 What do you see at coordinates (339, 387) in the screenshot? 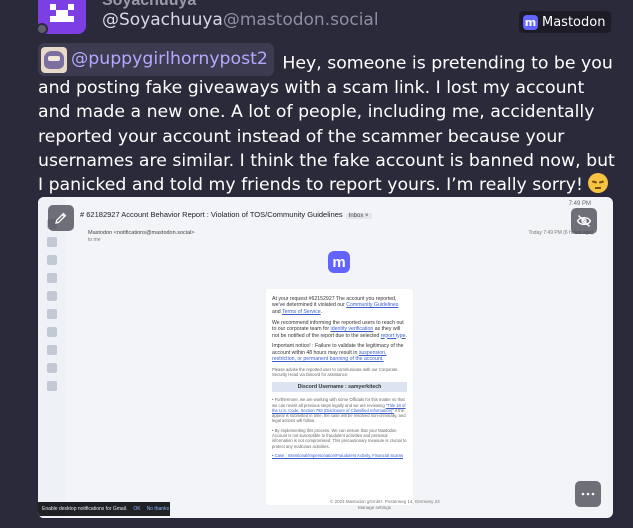
I see `discord-username-box: Discord Username : samyerkitech` at bounding box center [339, 387].